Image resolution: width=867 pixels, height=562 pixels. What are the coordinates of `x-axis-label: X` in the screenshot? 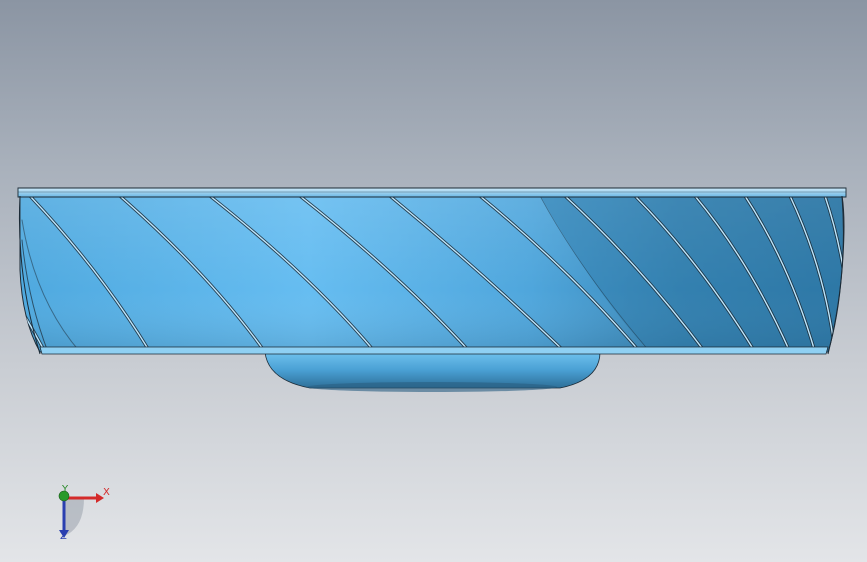 It's located at (106, 492).